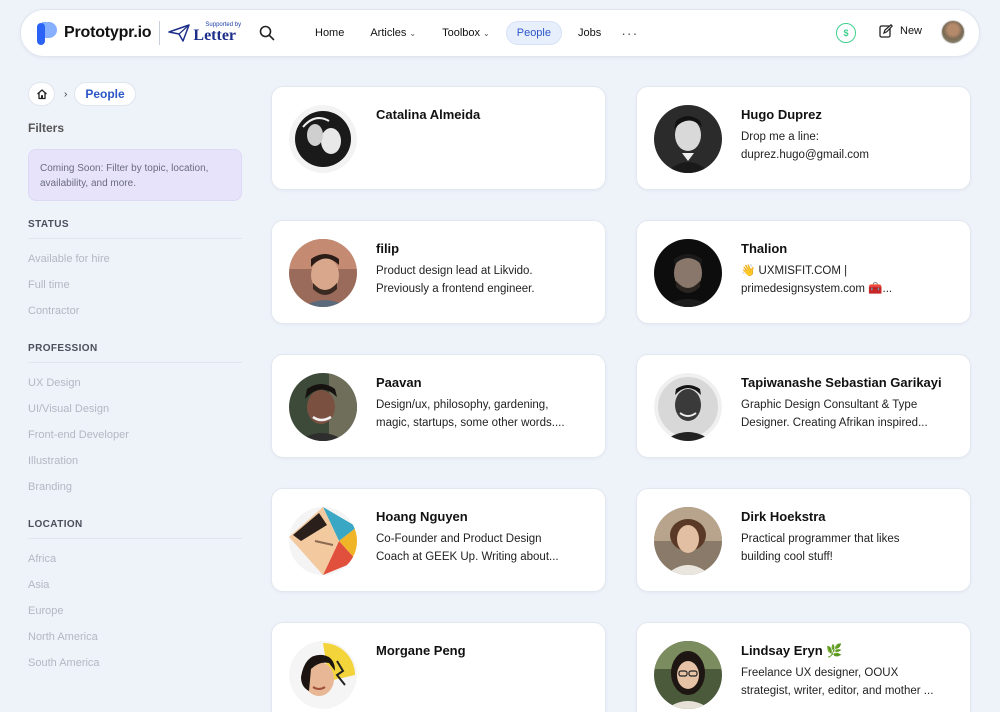 The height and width of the screenshot is (712, 1000). What do you see at coordinates (438, 667) in the screenshot?
I see `person-card: Morgane Peng` at bounding box center [438, 667].